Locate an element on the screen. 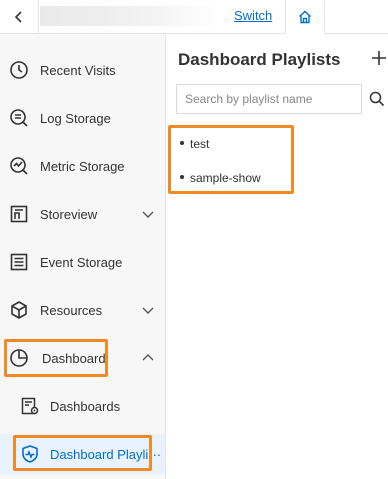 The image size is (388, 479). cube-icon is located at coordinates (19, 310).